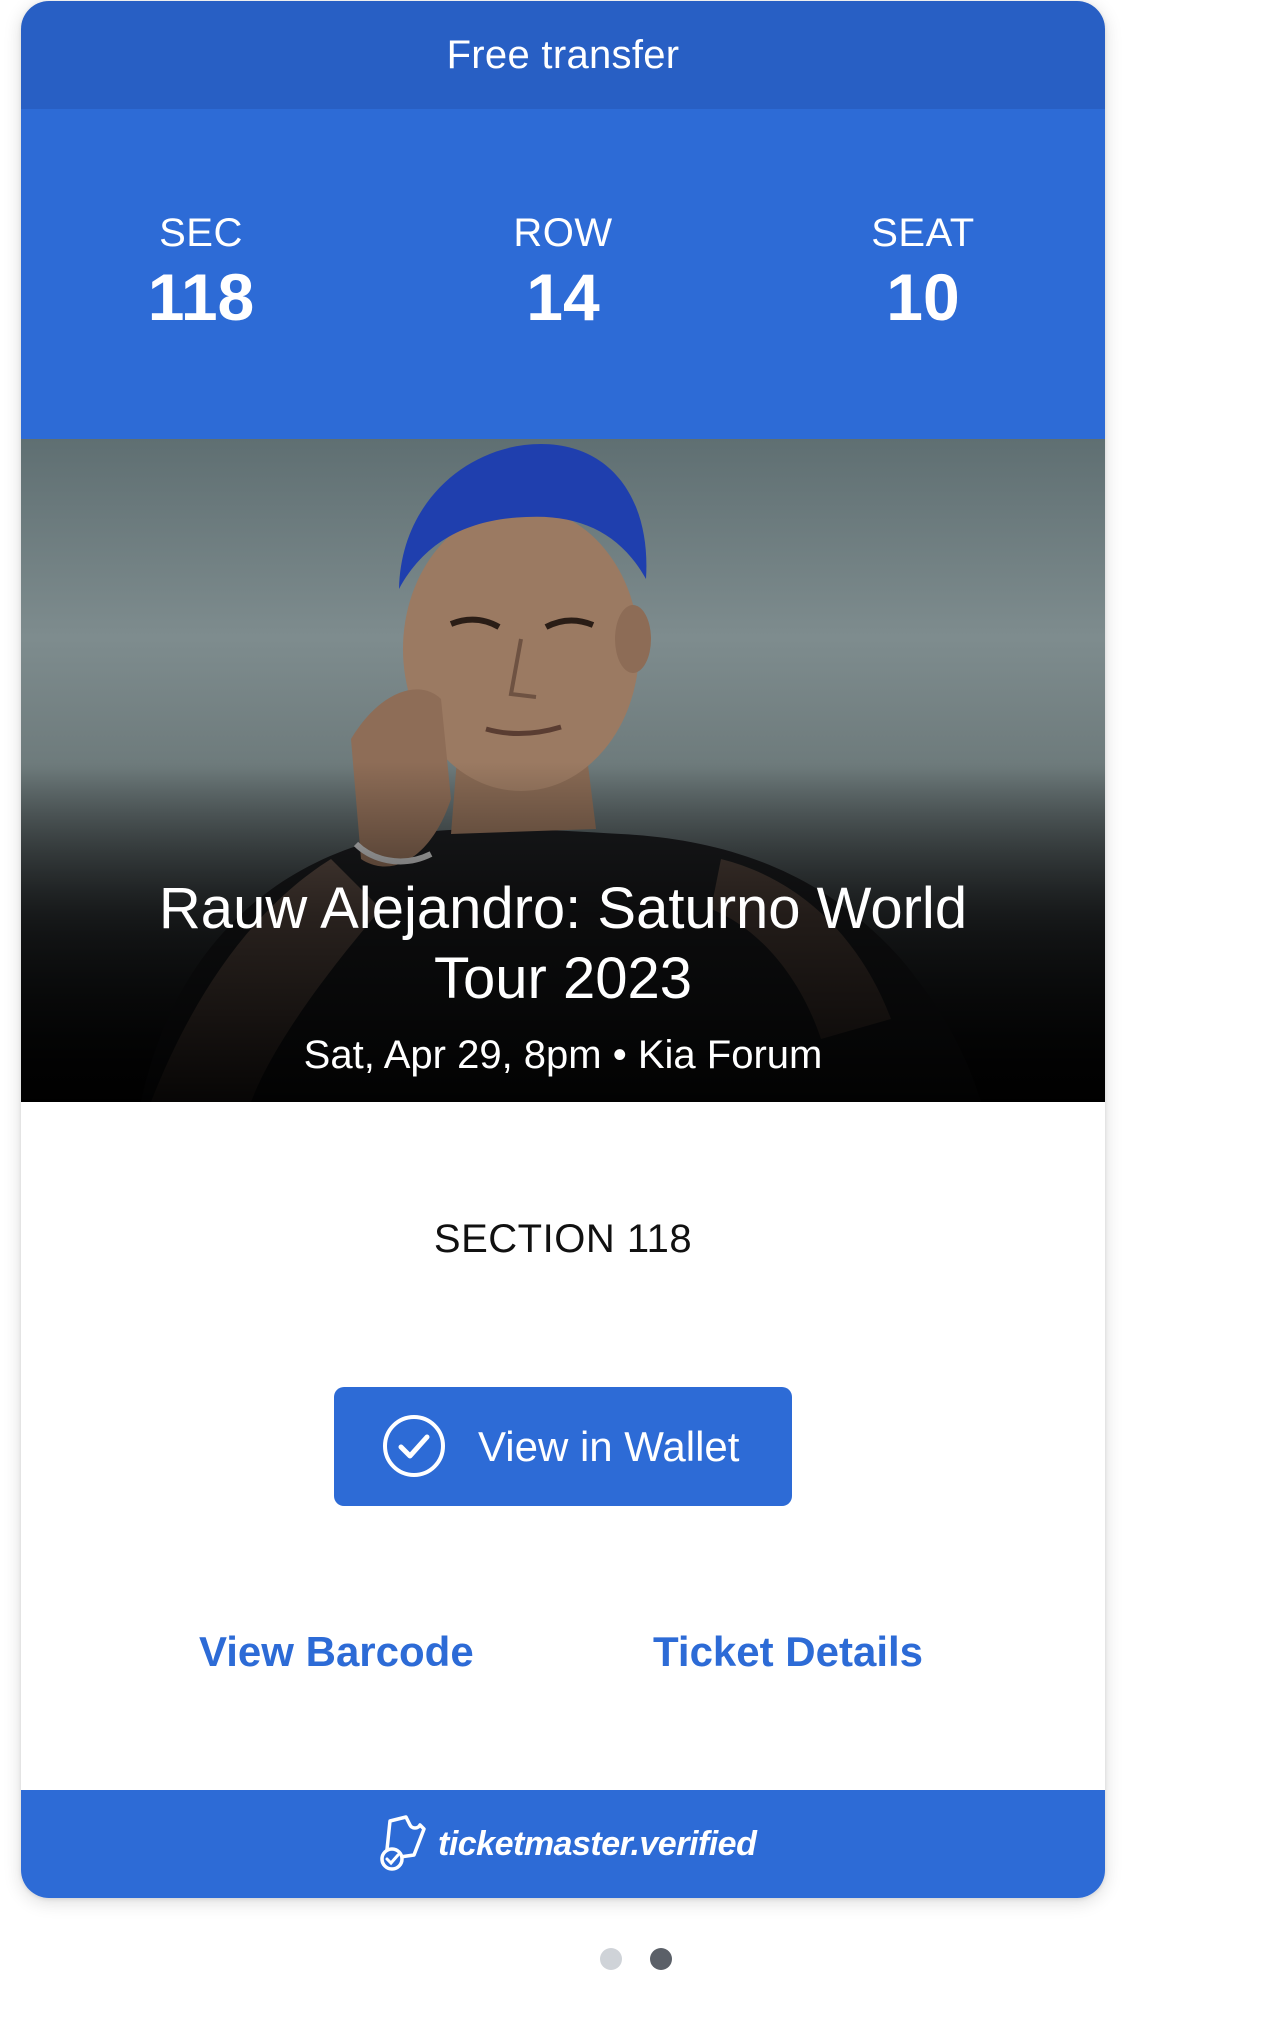 Image resolution: width=1284 pixels, height=2041 pixels. What do you see at coordinates (563, 943) in the screenshot?
I see `event-title: Rauw Alejandro: Saturno World Tour 2023` at bounding box center [563, 943].